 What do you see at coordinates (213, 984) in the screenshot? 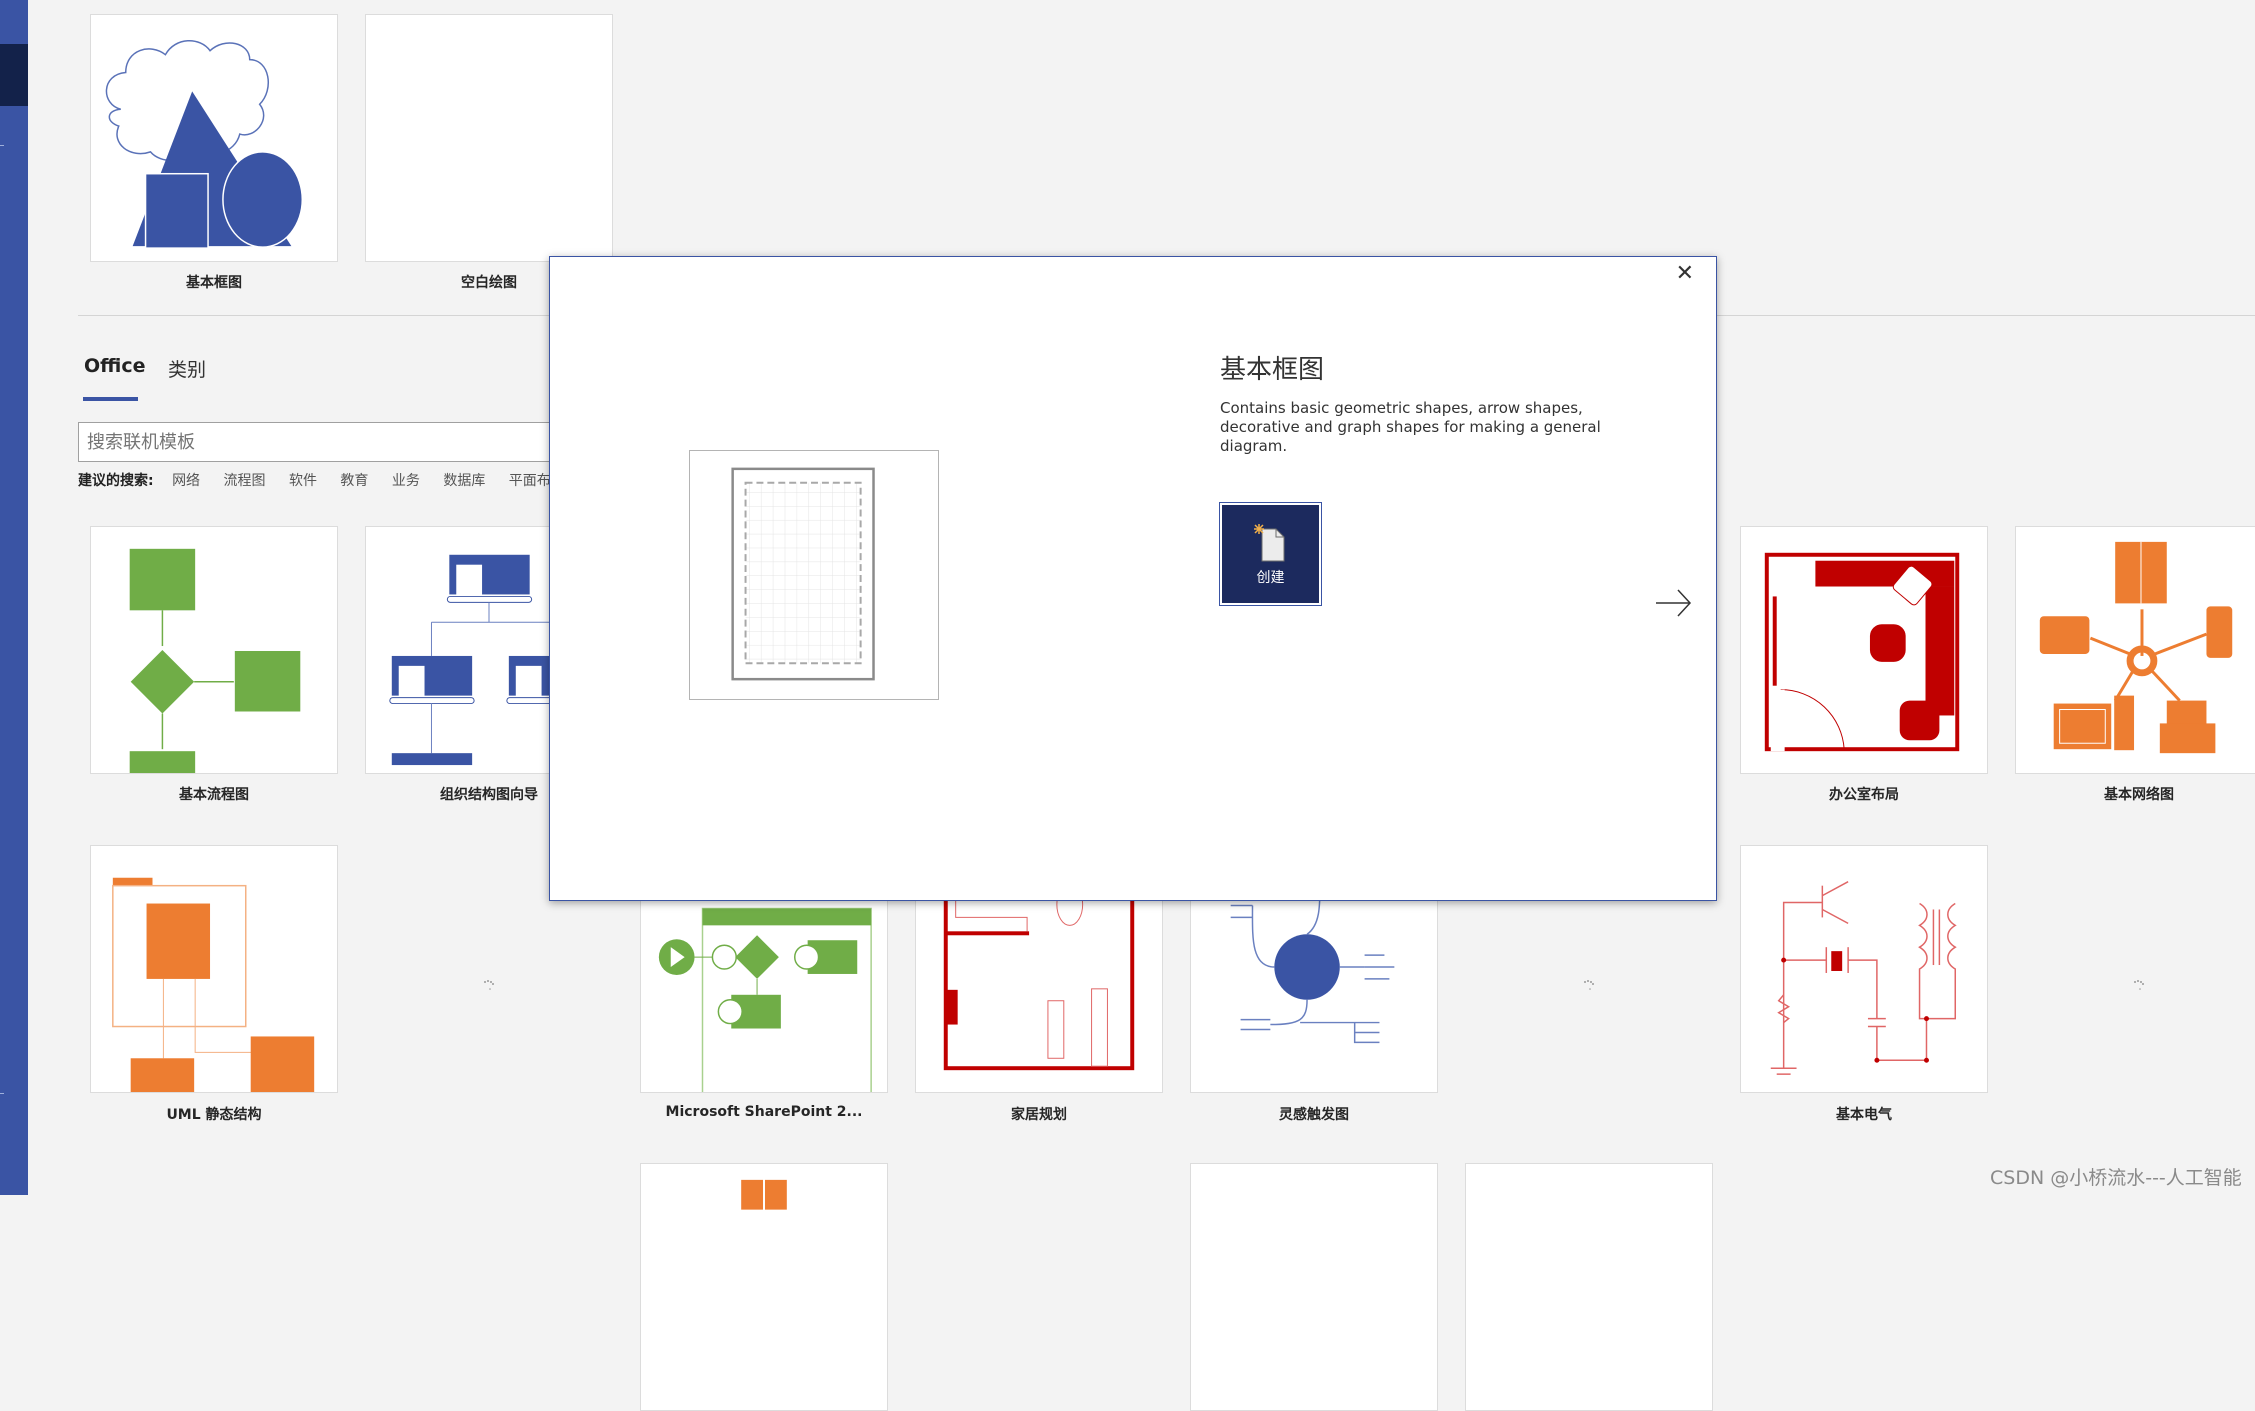
I see `uml-thumbnail` at bounding box center [213, 984].